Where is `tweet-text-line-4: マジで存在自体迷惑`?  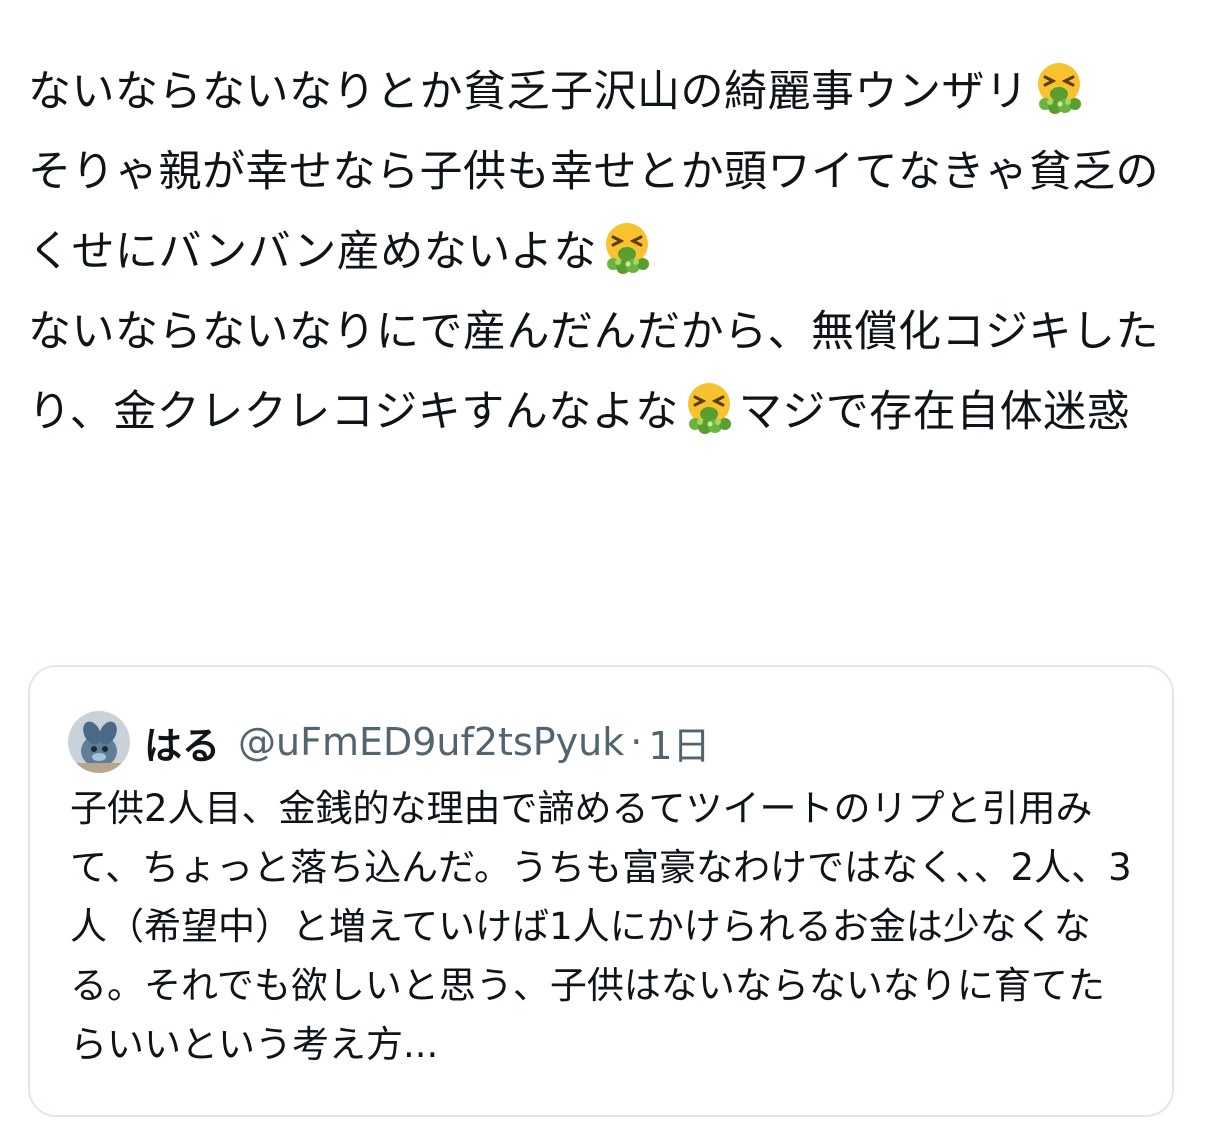 tweet-text-line-4: マジで存在自体迷惑 is located at coordinates (934, 412).